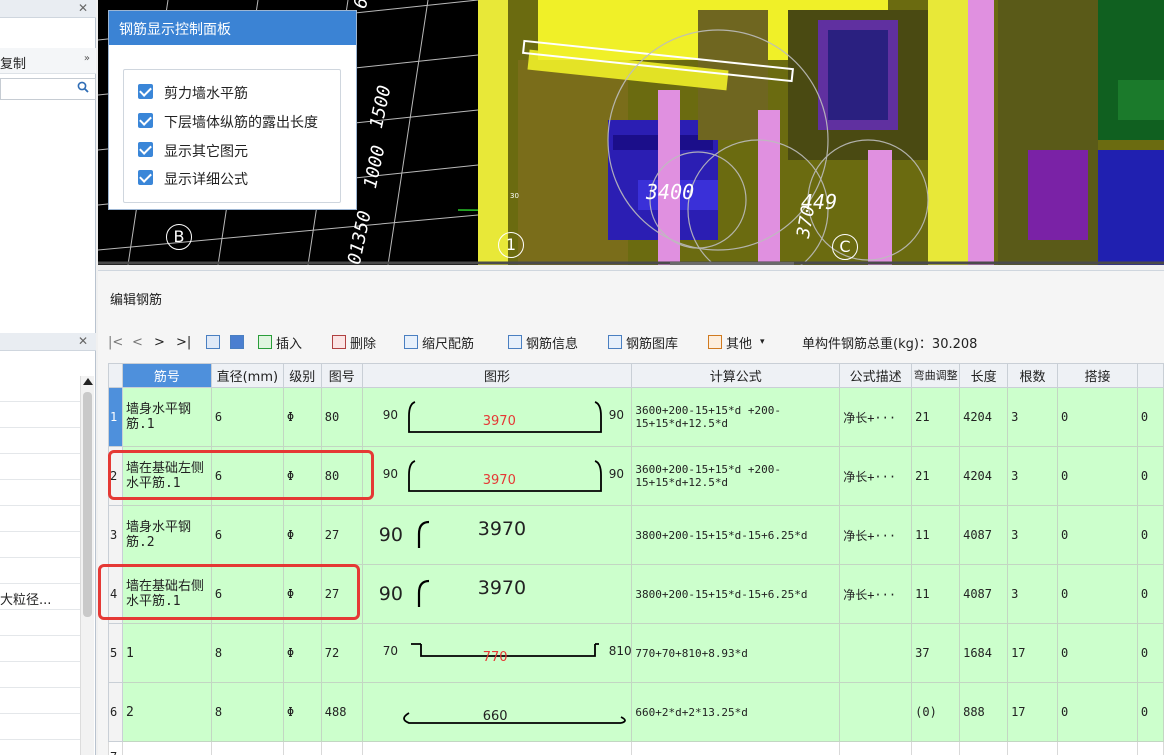  Describe the element at coordinates (213, 342) in the screenshot. I see `move-up-icon` at that location.